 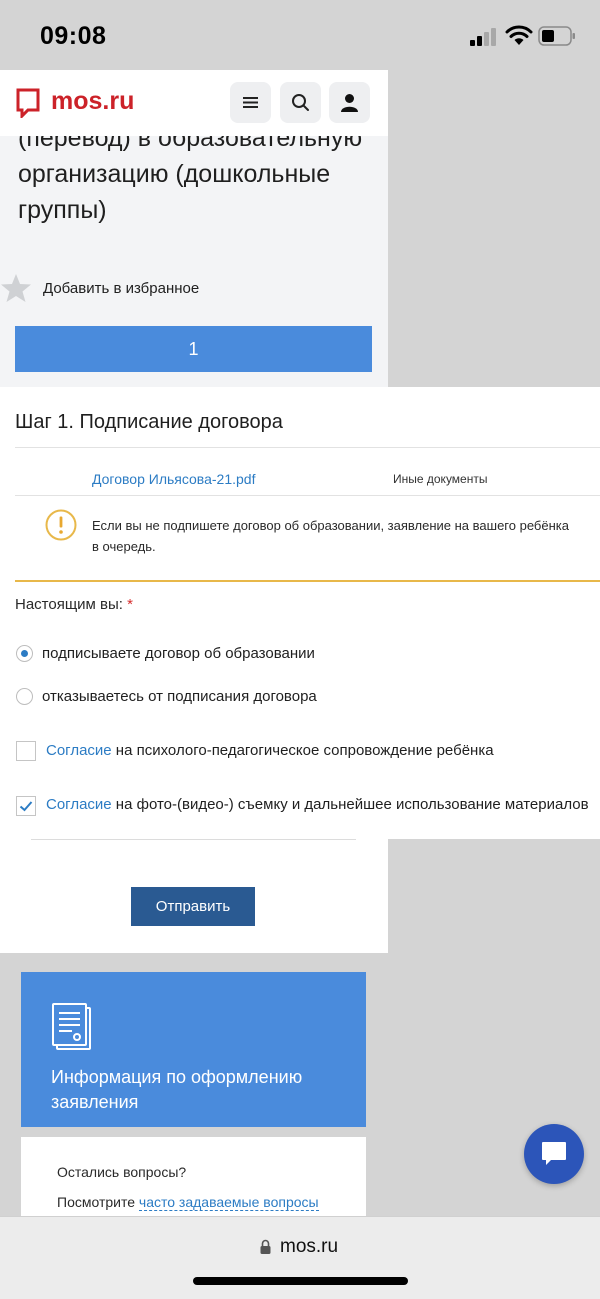 I want to click on menu-icon, so click(x=250, y=102).